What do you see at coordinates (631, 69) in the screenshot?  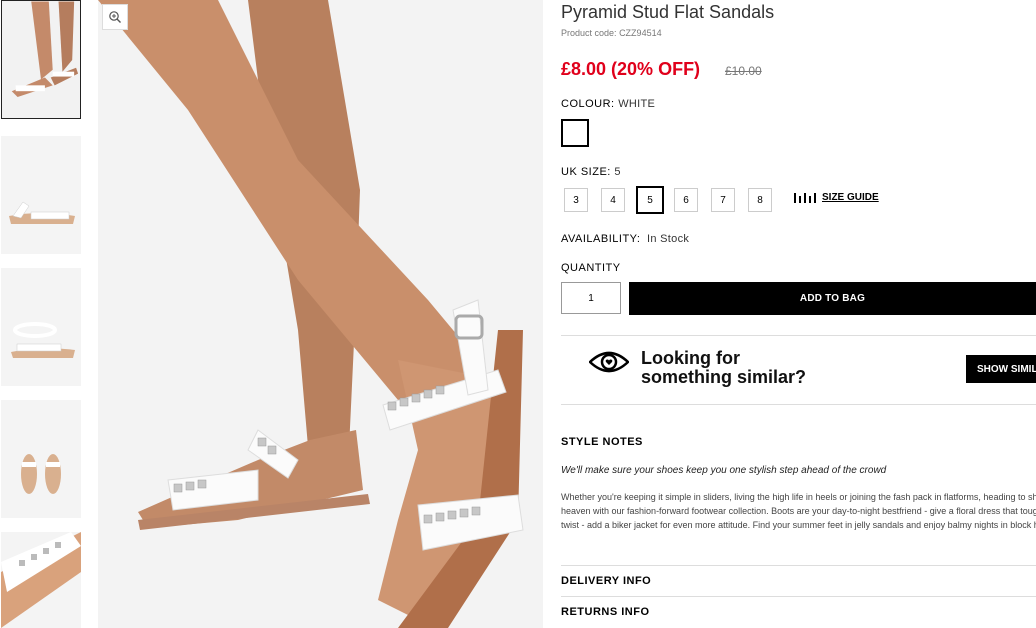 I see `sale-price: £8.00 (20% OFF)` at bounding box center [631, 69].